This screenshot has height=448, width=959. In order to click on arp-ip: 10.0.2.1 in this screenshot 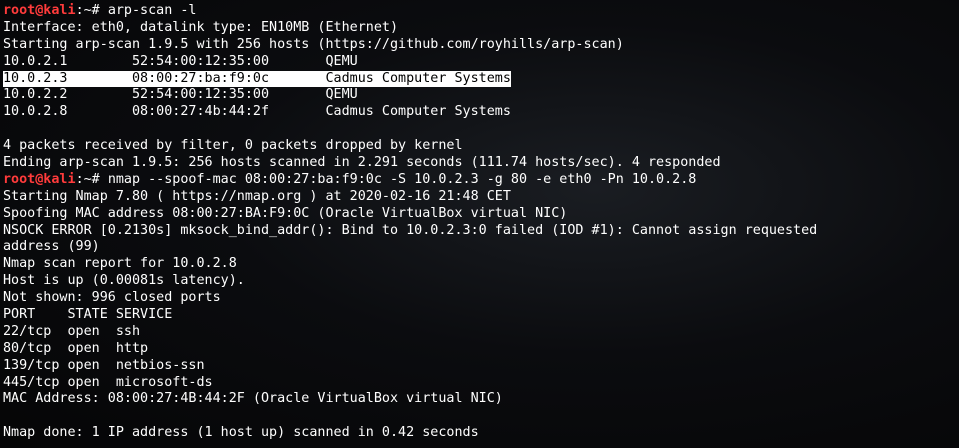, I will do `click(67, 61)`.